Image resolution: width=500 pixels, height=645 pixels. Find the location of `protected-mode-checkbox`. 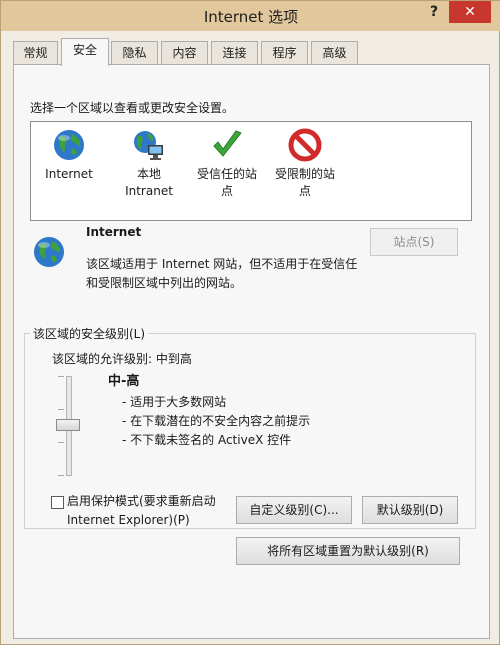

protected-mode-checkbox is located at coordinates (57, 502).